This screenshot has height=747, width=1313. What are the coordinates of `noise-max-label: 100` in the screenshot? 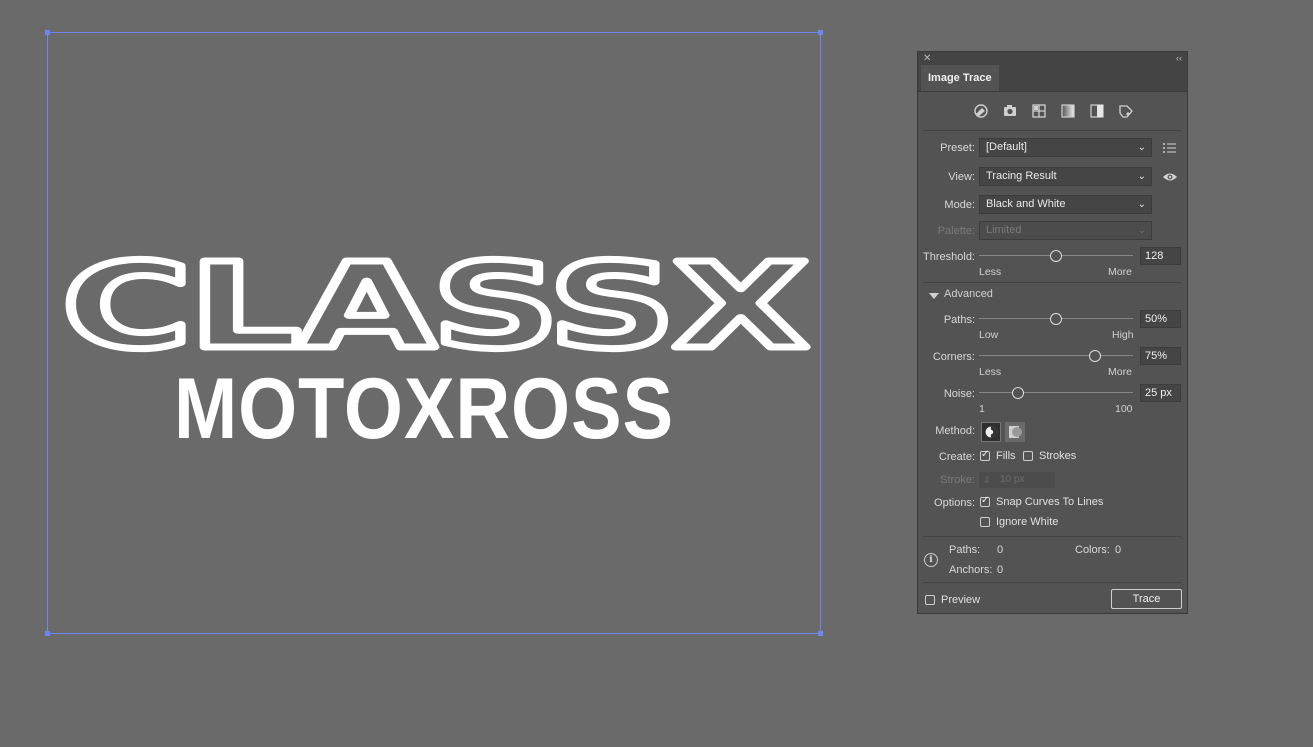 It's located at (1124, 409).